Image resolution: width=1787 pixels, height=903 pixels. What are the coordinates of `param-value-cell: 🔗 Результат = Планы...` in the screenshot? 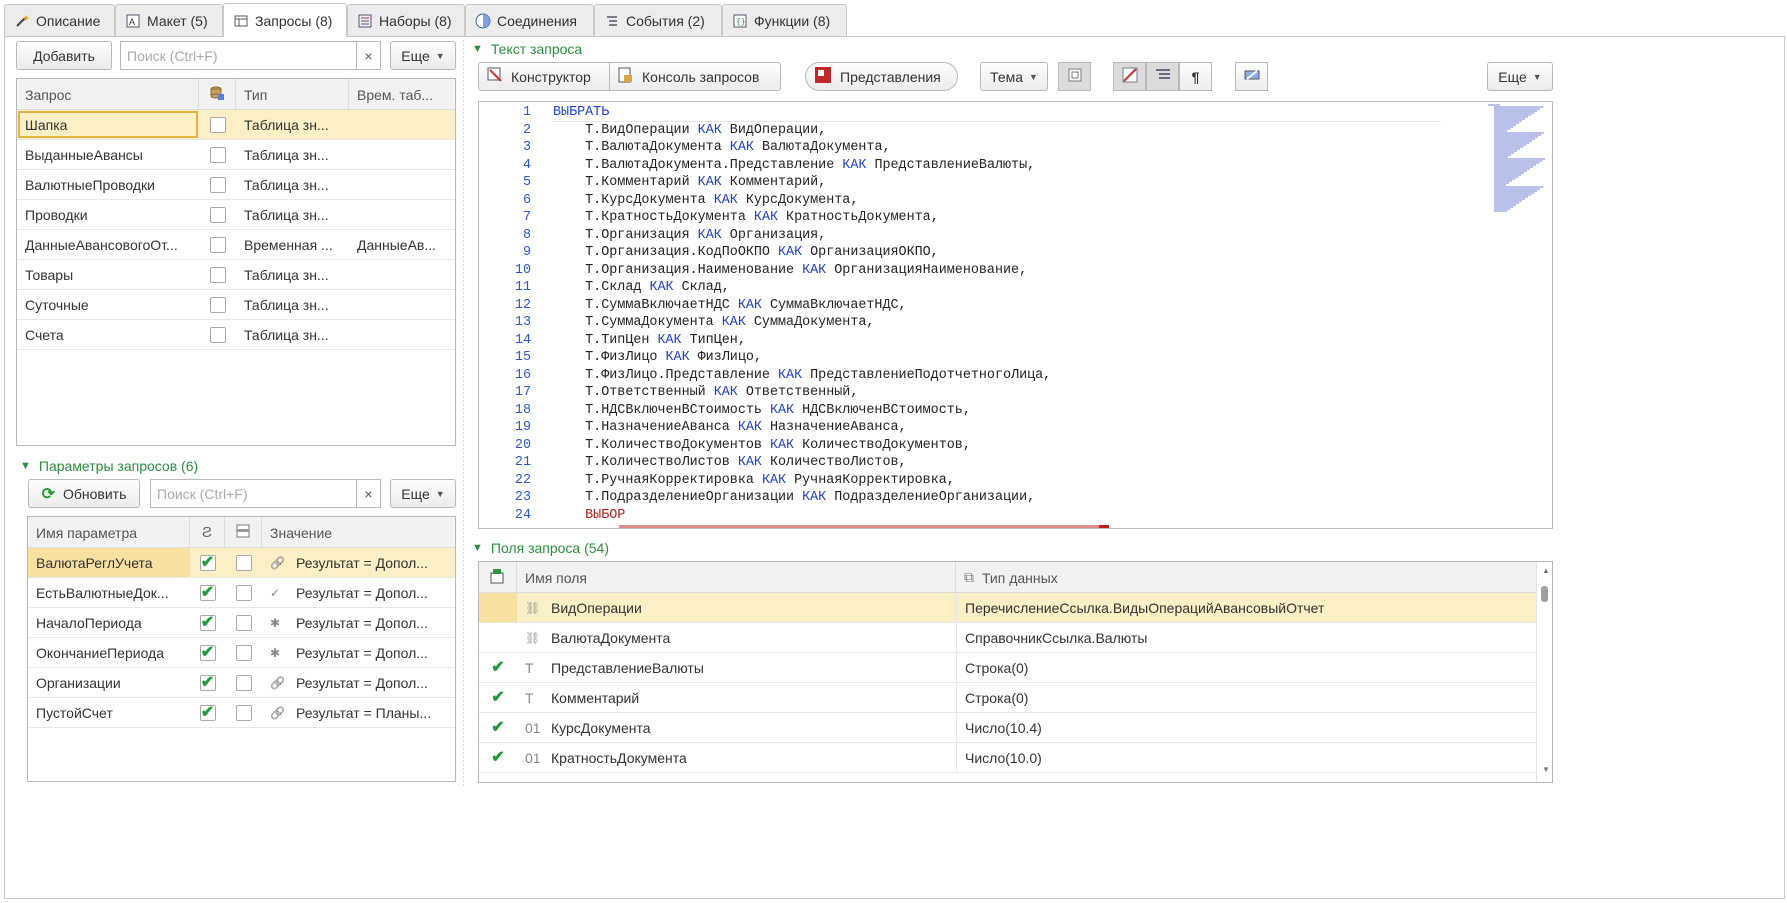 It's located at (358, 712).